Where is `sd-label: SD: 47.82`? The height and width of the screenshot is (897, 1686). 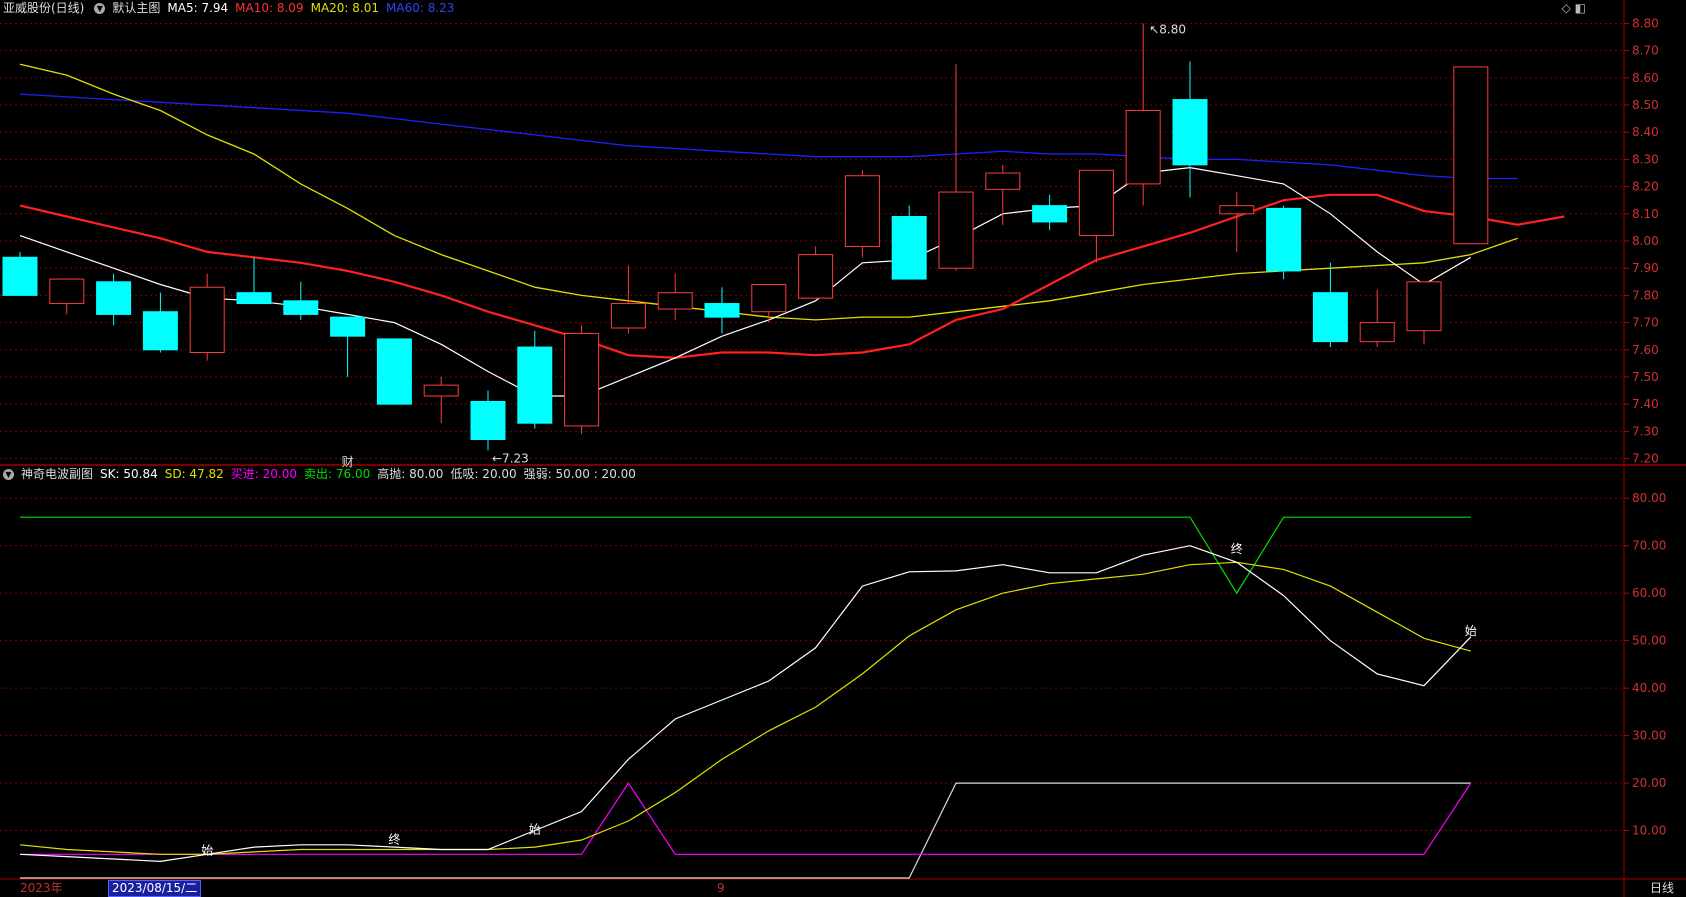 sd-label: SD: 47.82 is located at coordinates (194, 474).